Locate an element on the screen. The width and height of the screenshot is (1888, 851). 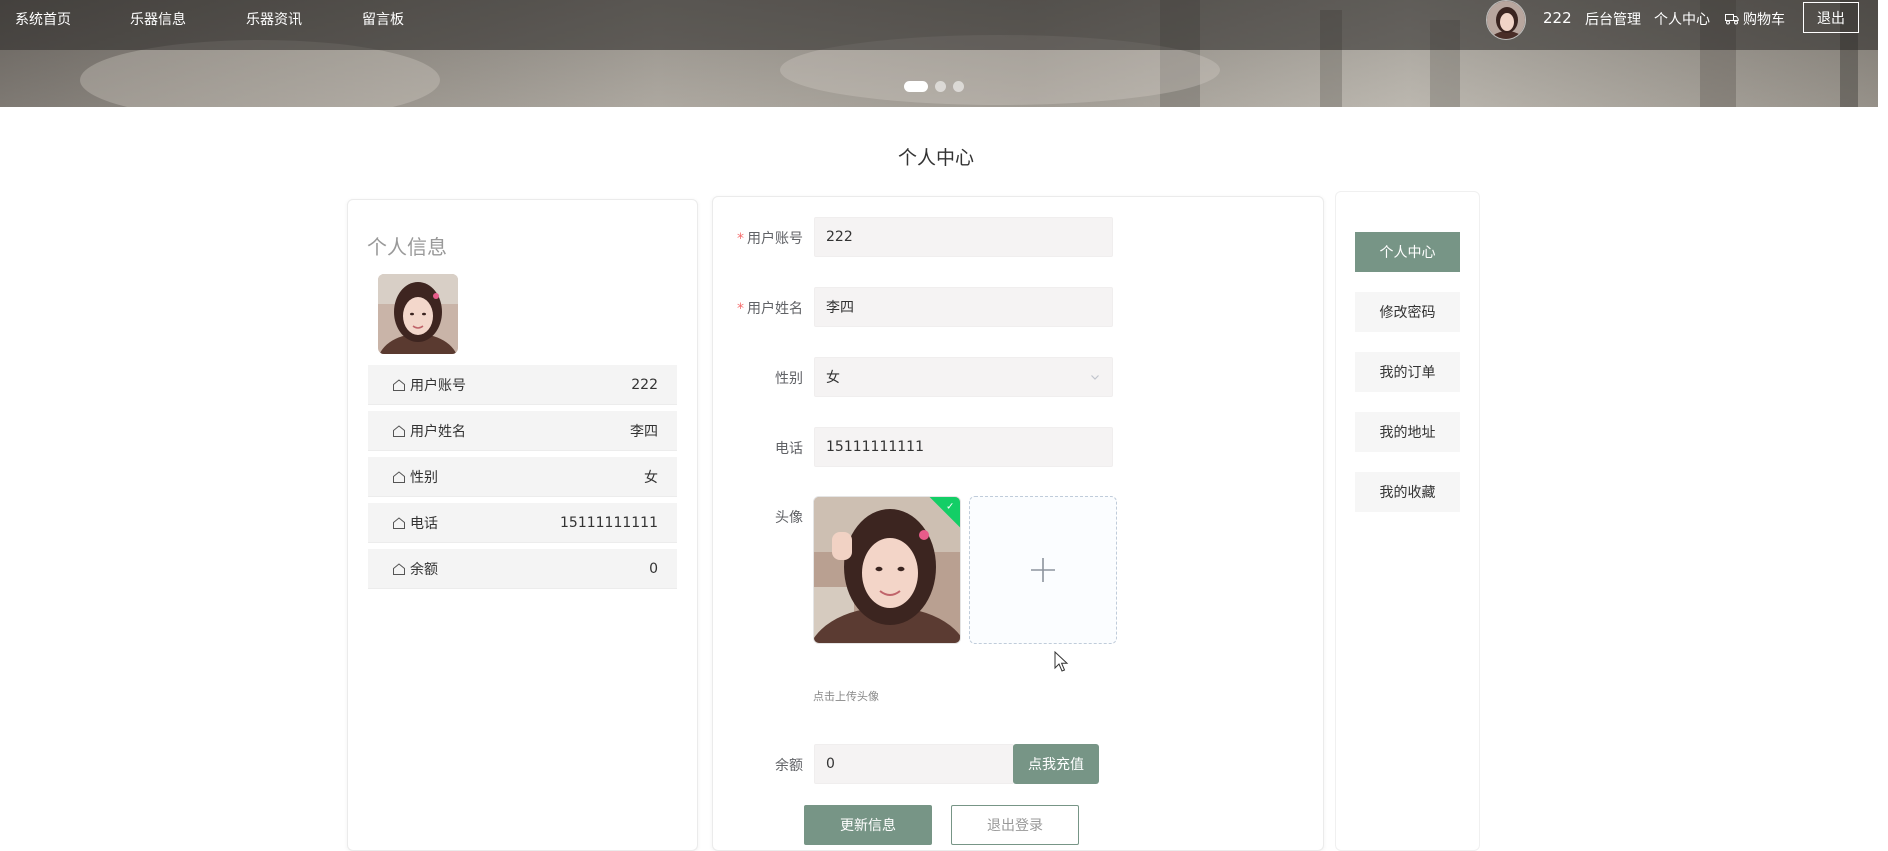
nav-cart-link: 购物车 is located at coordinates (1755, 19).